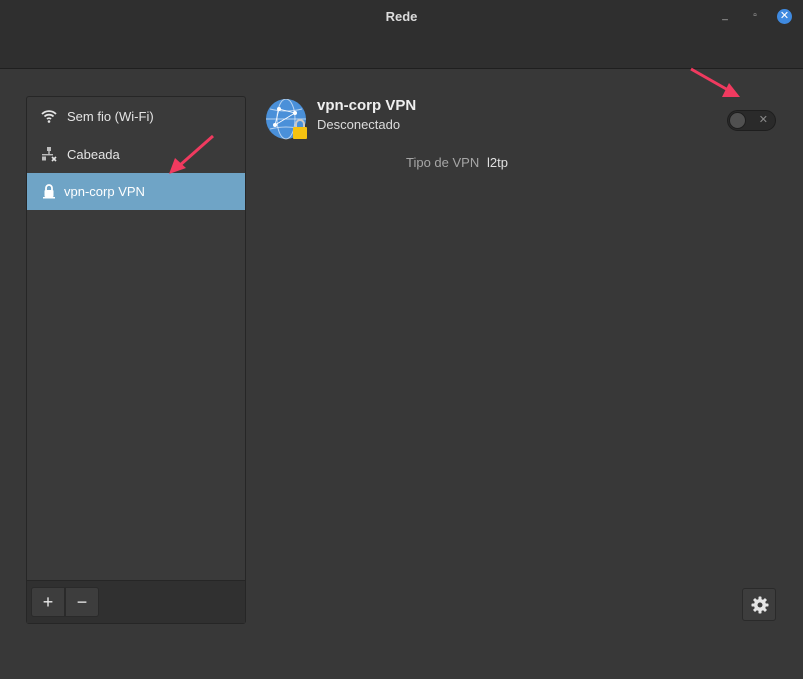 Image resolution: width=803 pixels, height=679 pixels. I want to click on connection-status: Desconectado, so click(359, 124).